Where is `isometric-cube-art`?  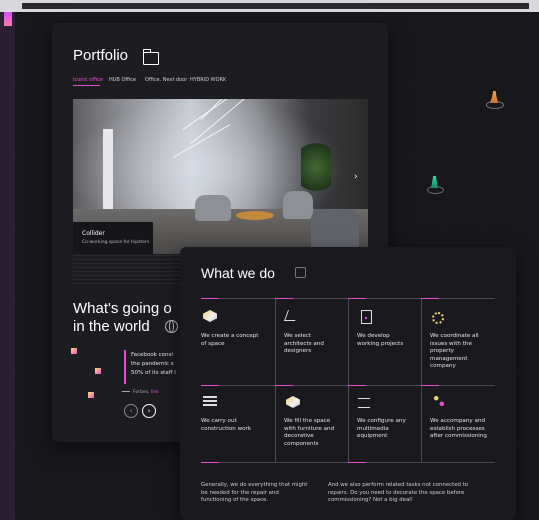
isometric-cube-art is located at coordinates (90, 380).